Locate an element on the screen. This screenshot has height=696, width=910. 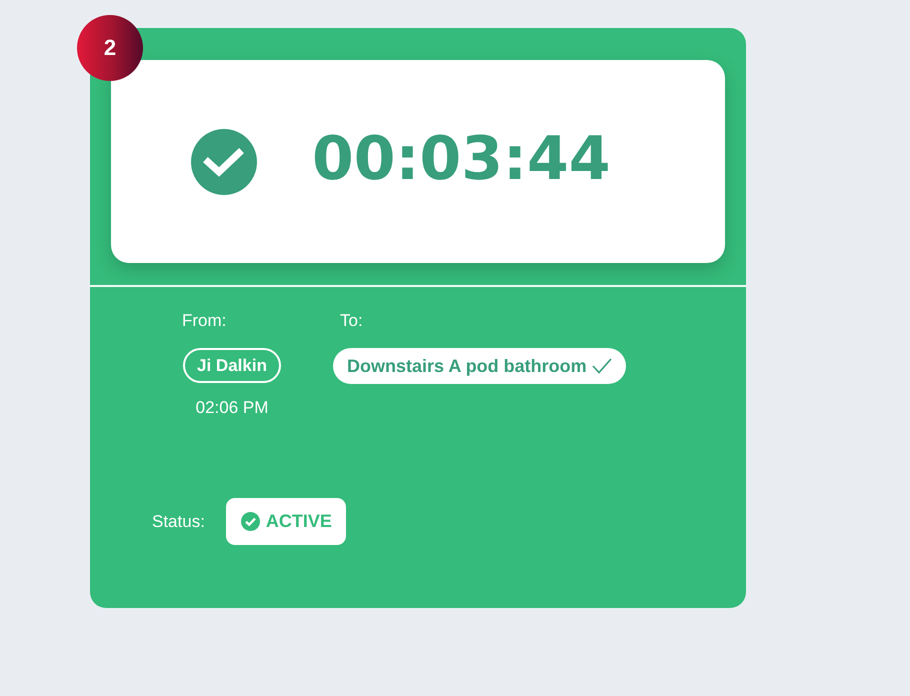
person-name-tag: Ji Dalkin is located at coordinates (232, 365).